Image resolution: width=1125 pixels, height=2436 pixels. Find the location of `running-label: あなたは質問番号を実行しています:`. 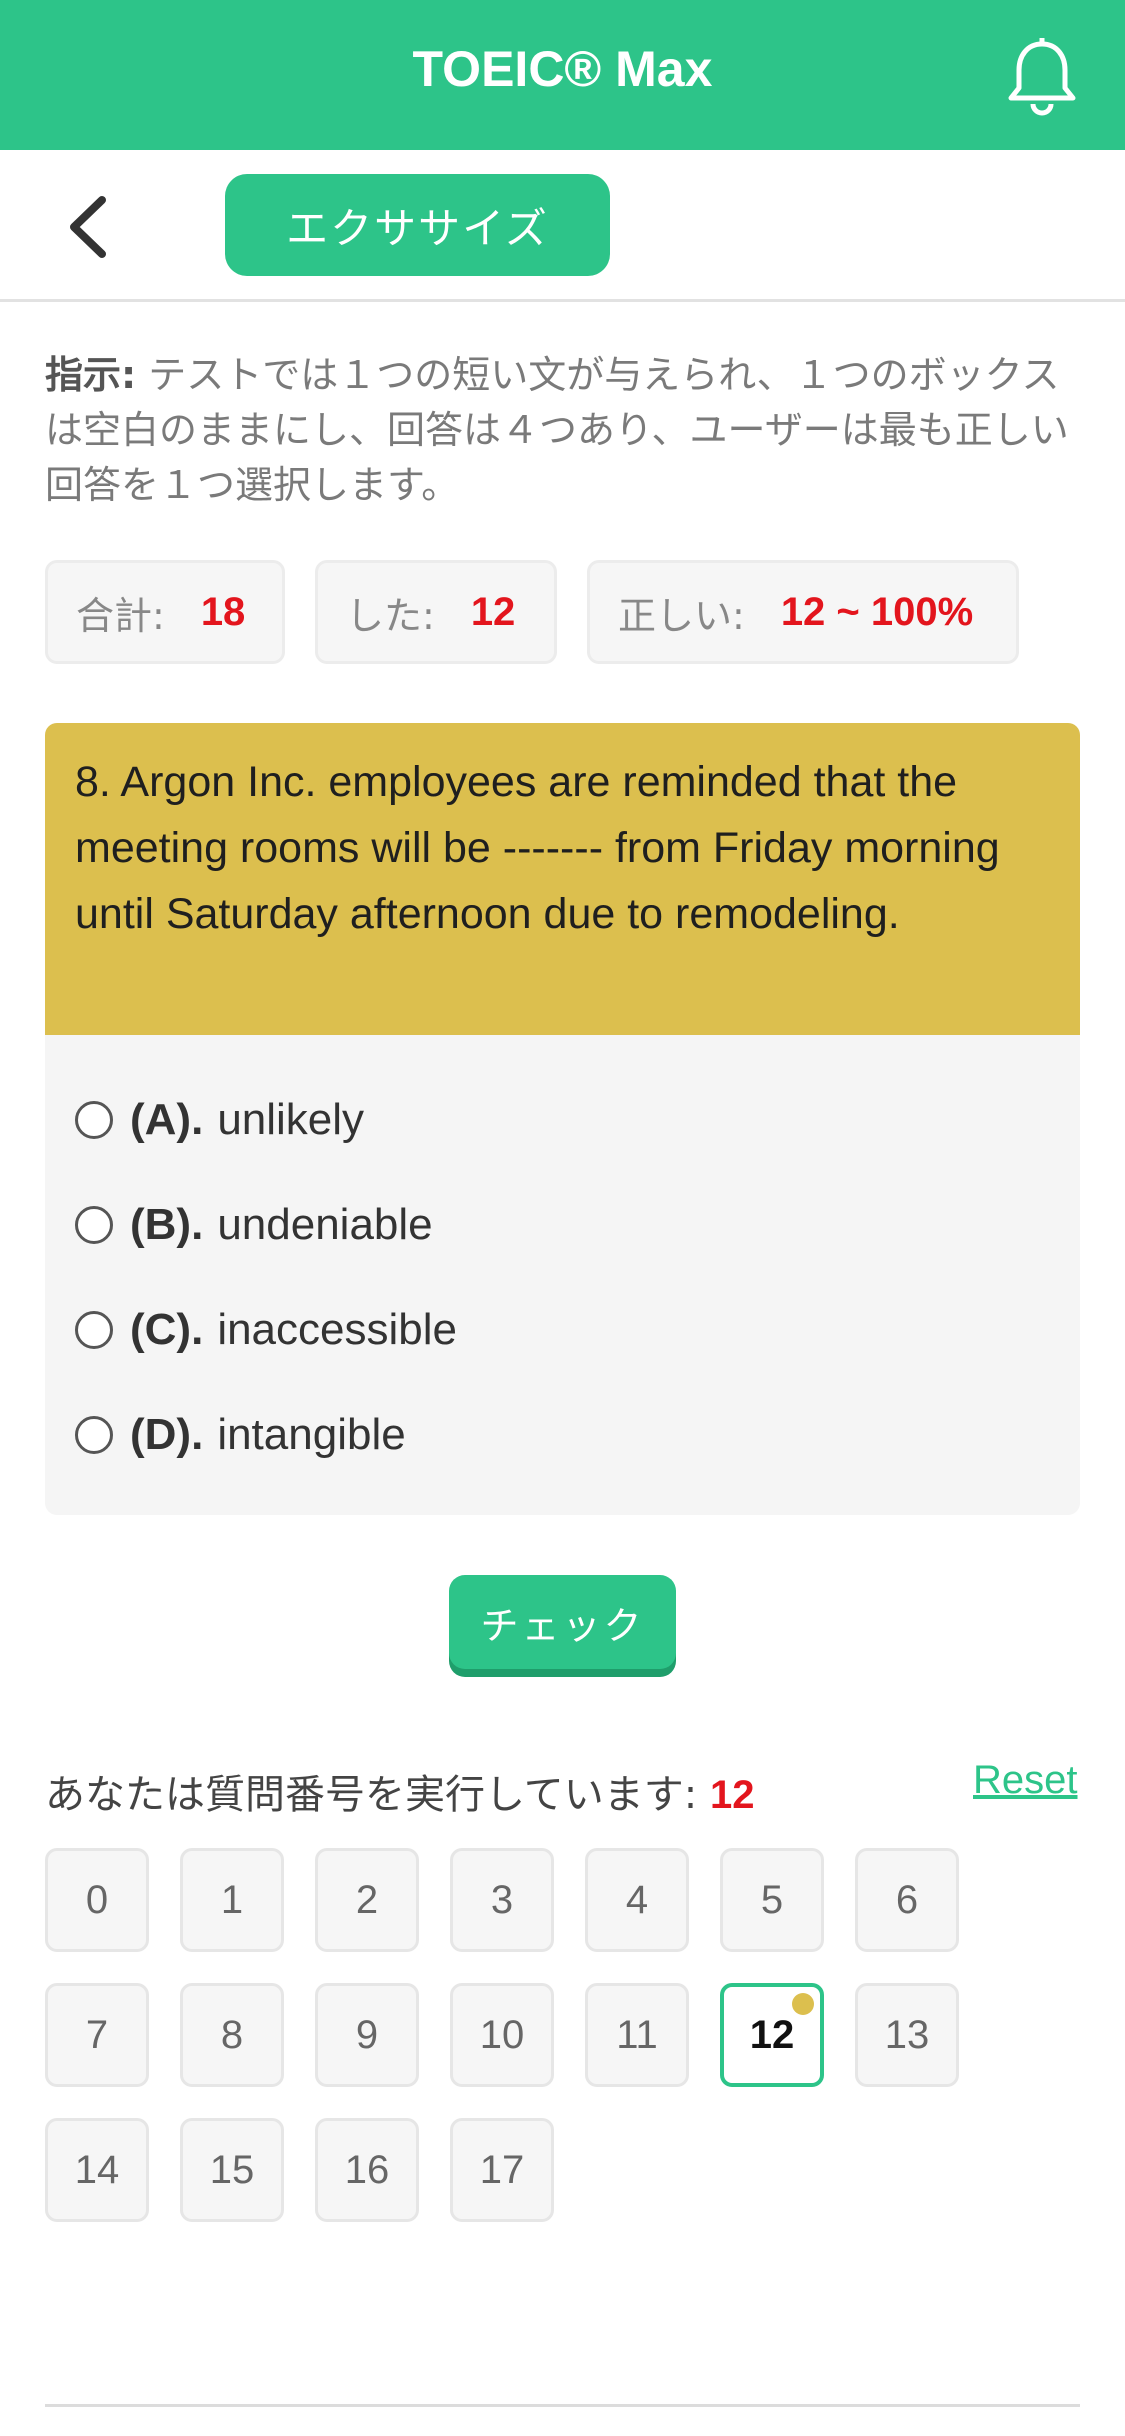

running-label: あなたは質問番号を実行しています: is located at coordinates (371, 1795).